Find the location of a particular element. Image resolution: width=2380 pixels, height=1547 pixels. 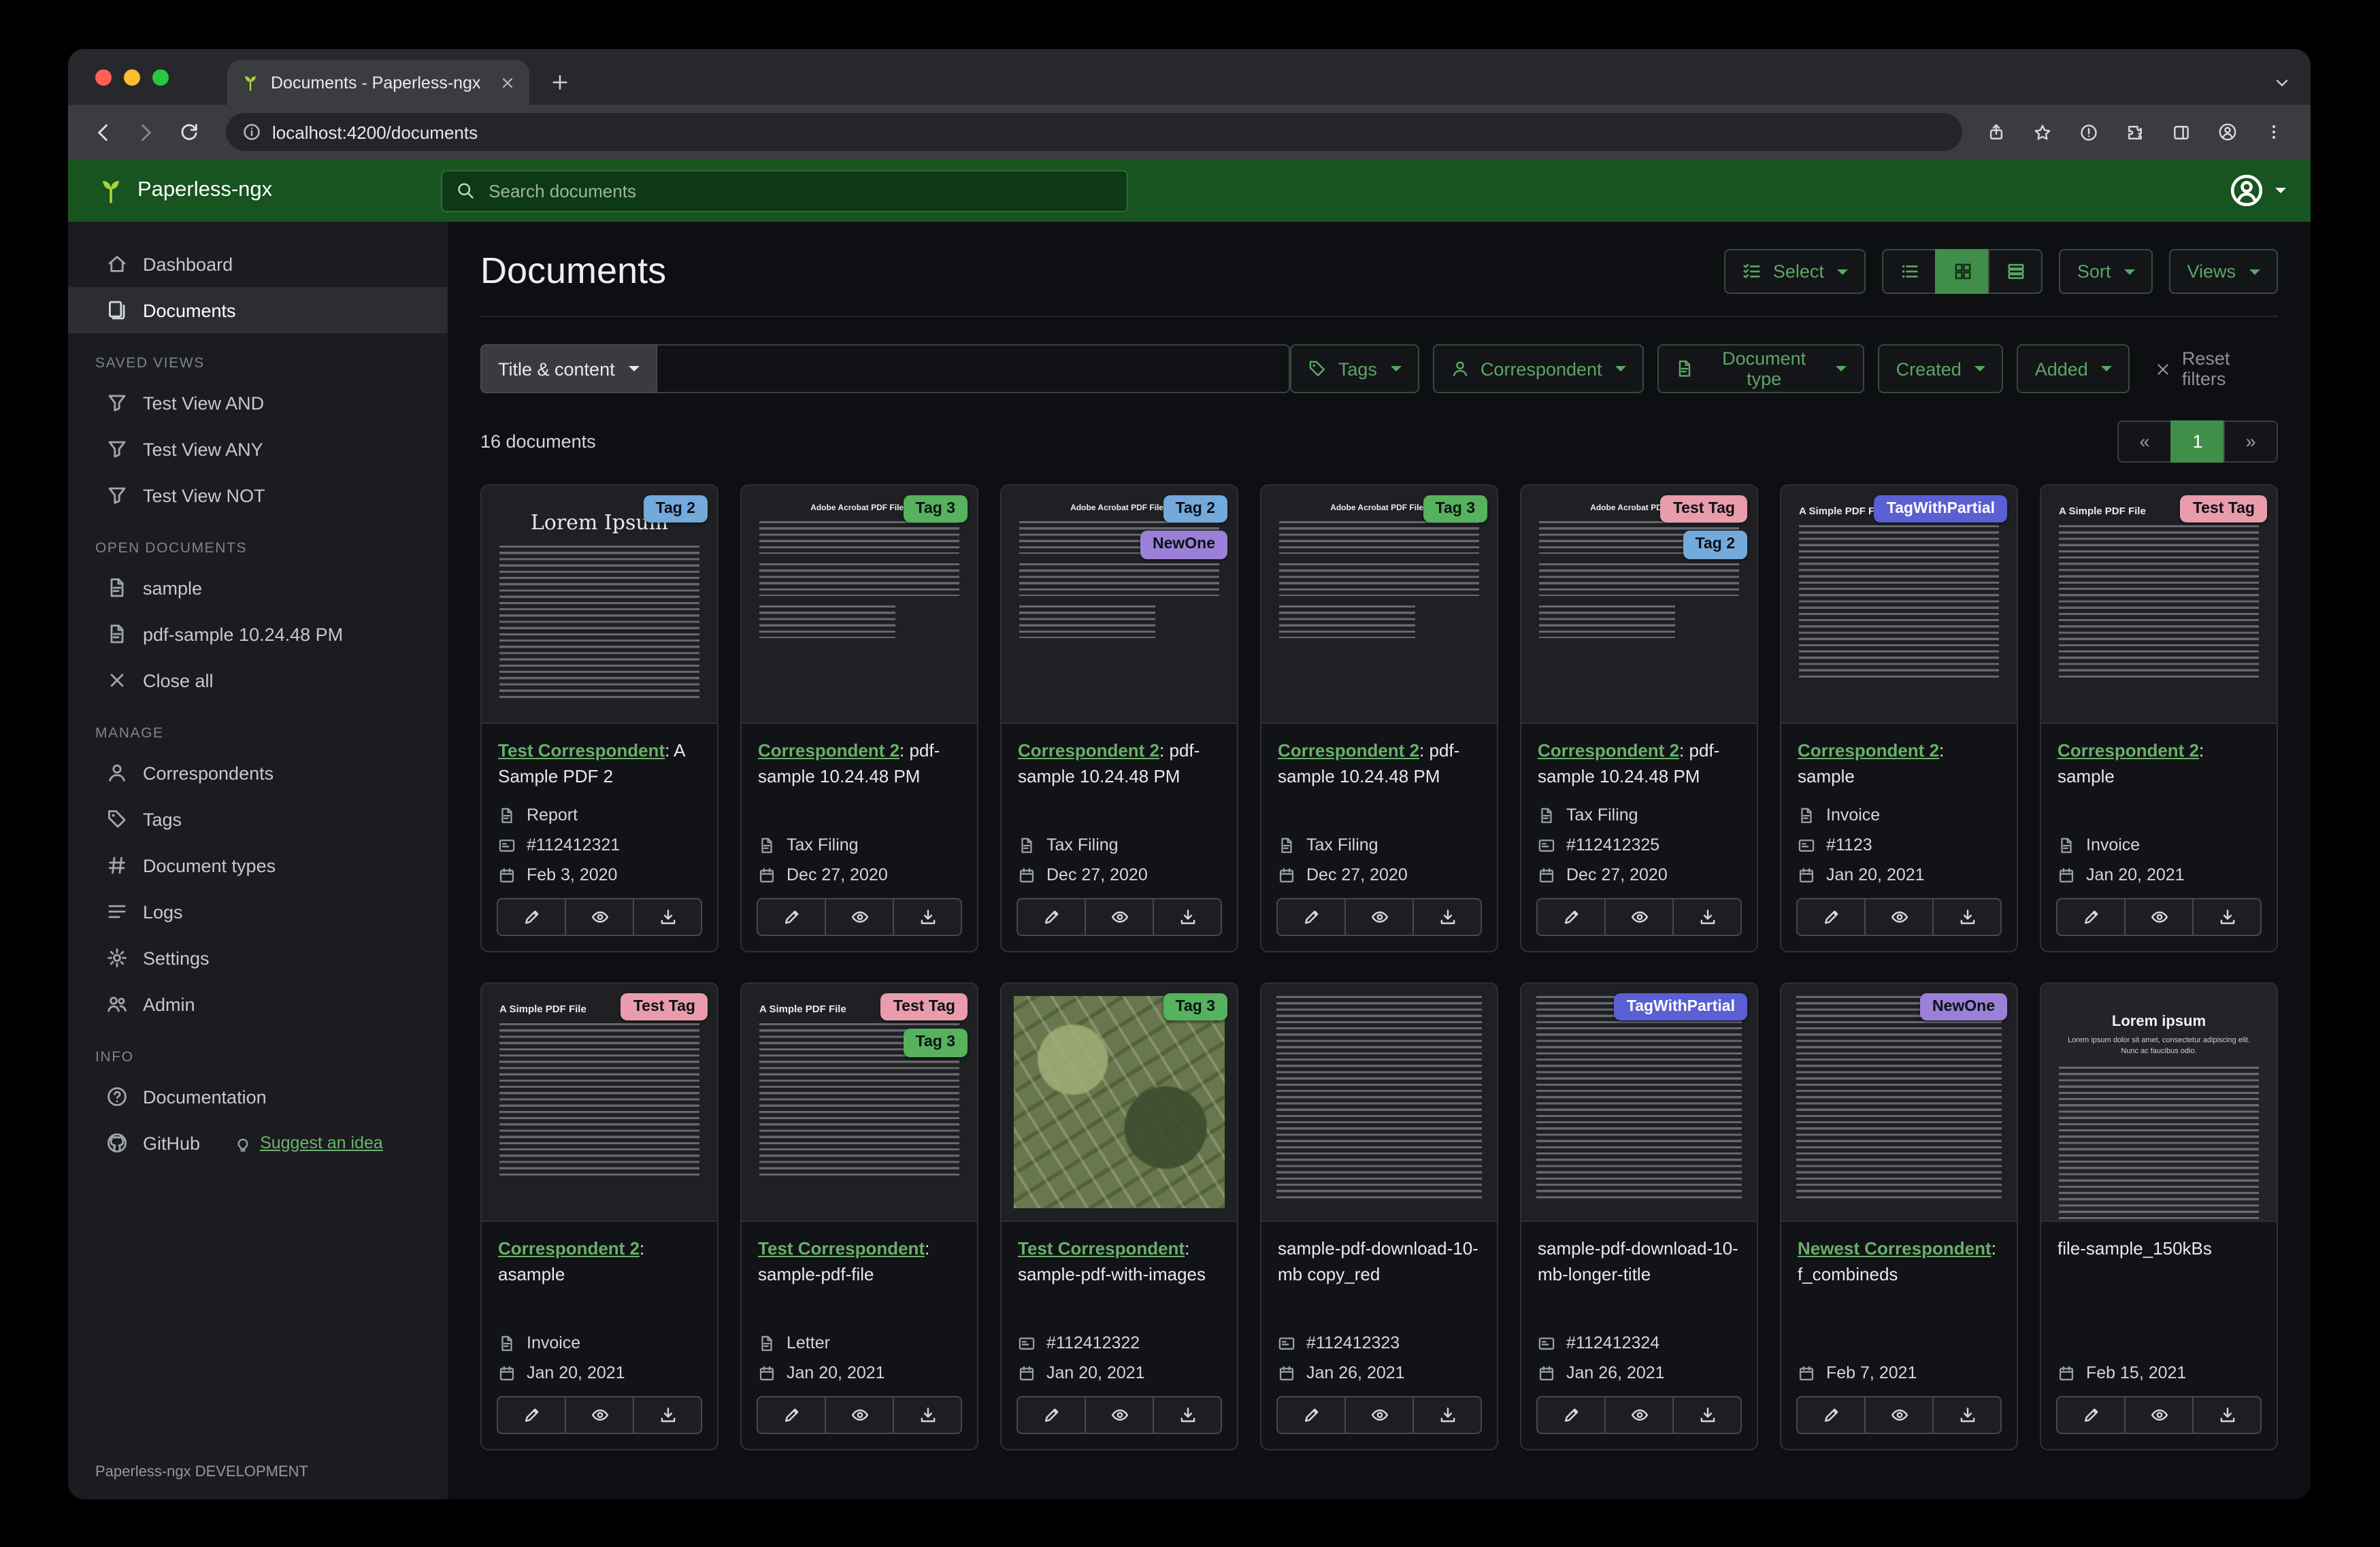

grid-view-button is located at coordinates (1963, 272).